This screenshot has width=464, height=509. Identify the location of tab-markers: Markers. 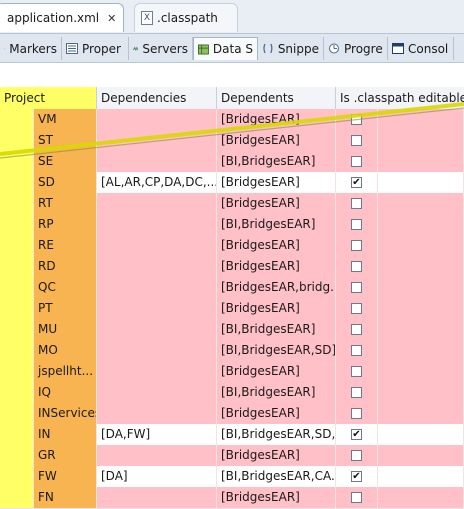
(31, 48).